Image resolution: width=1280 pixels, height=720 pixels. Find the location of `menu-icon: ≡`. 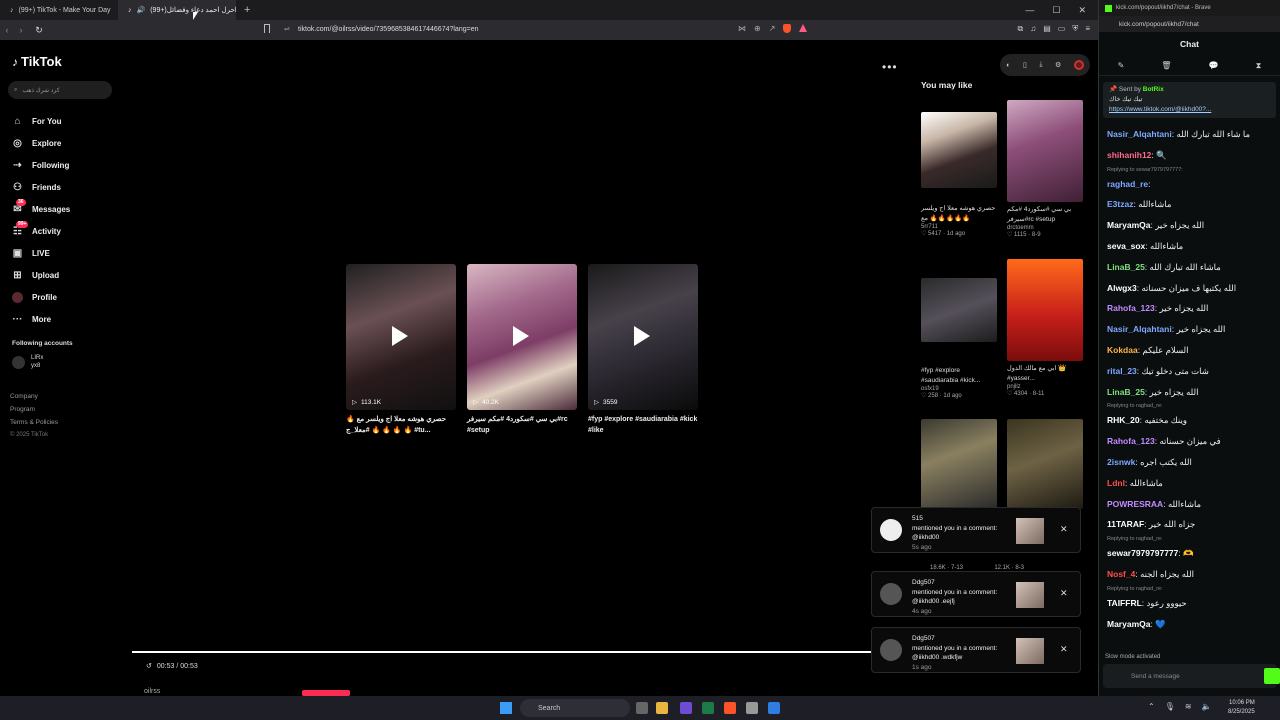

menu-icon: ≡ is located at coordinates (1087, 29).